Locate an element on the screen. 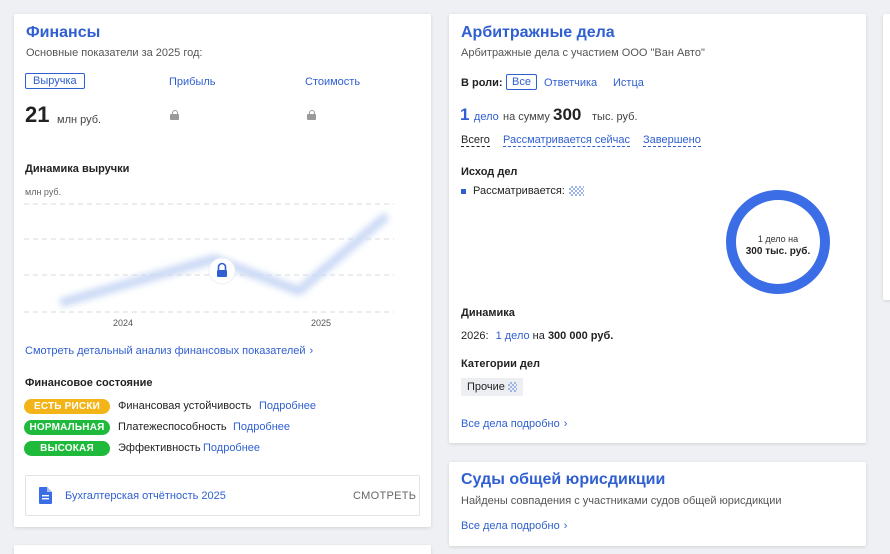 The height and width of the screenshot is (554, 890). document-icon is located at coordinates (45, 495).